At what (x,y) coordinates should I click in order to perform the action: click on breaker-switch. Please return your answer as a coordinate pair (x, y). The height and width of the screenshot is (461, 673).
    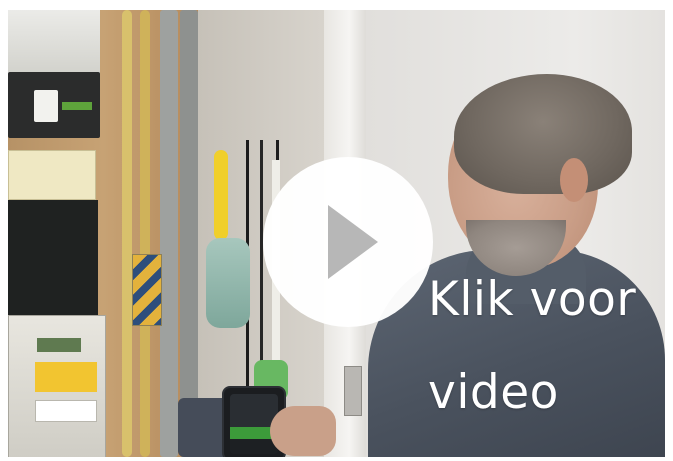
    Looking at the image, I should click on (46, 106).